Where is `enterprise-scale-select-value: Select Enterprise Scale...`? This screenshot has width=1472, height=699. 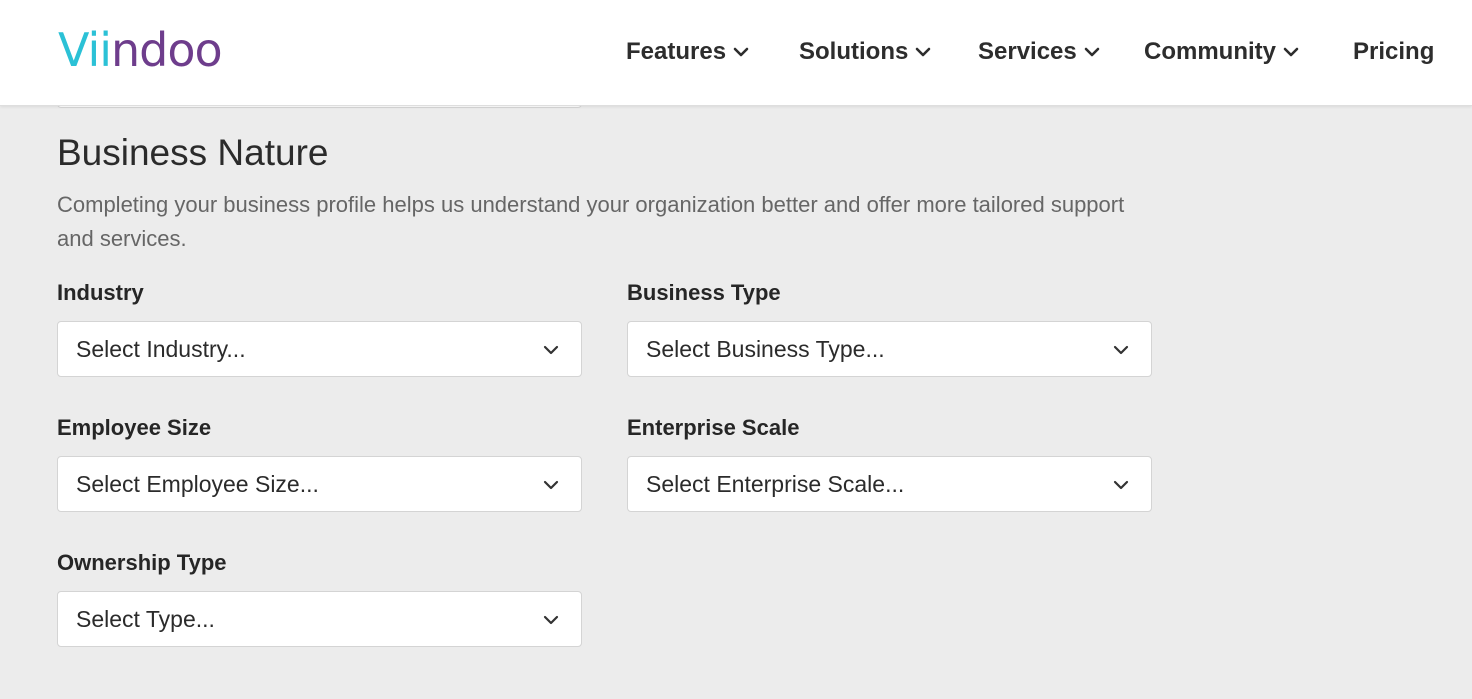
enterprise-scale-select-value: Select Enterprise Scale... is located at coordinates (775, 483).